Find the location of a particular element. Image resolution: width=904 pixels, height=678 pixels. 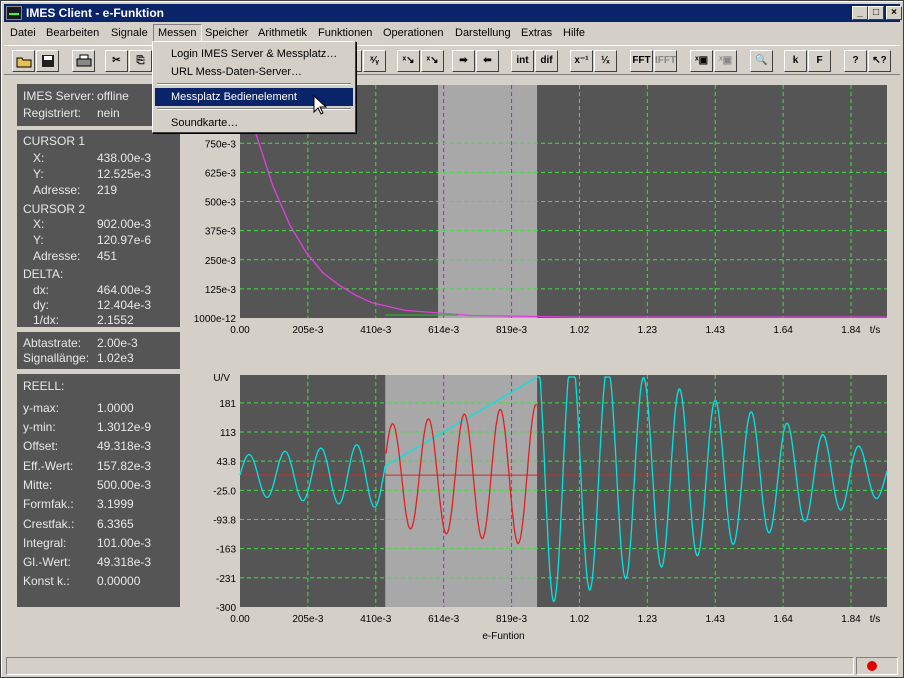

stat-label: Formfak.: is located at coordinates (48, 504).